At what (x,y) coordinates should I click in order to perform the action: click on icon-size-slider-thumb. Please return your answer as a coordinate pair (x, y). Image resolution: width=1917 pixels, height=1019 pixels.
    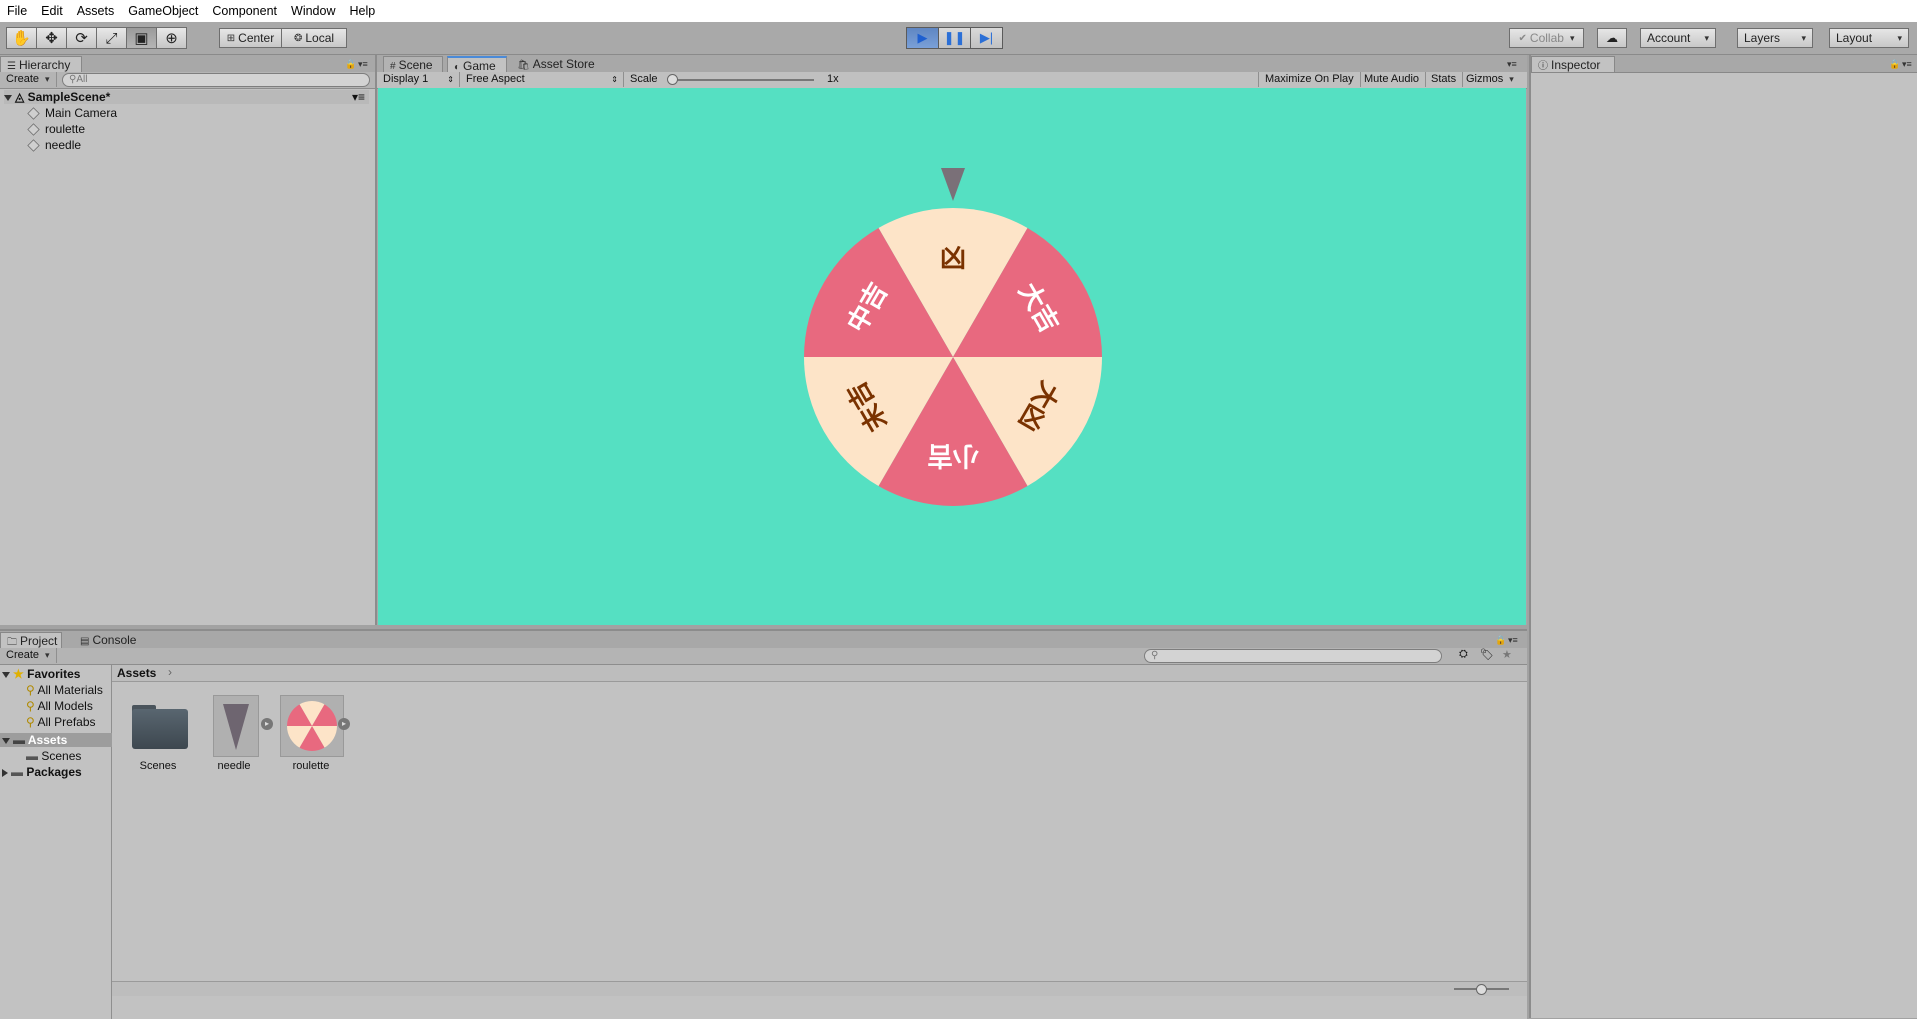
    Looking at the image, I should click on (1481, 989).